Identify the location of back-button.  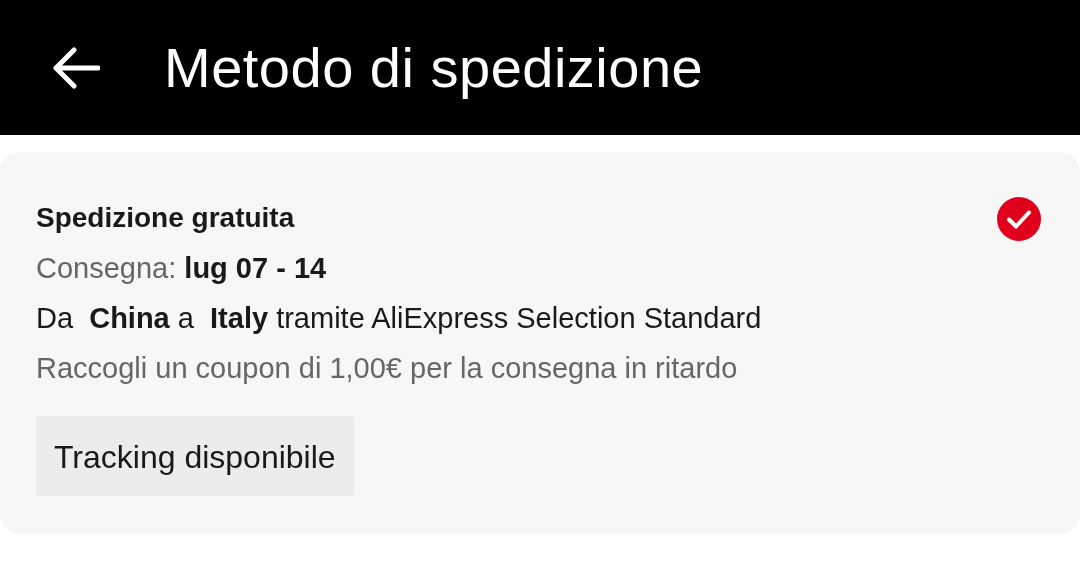
(76, 67).